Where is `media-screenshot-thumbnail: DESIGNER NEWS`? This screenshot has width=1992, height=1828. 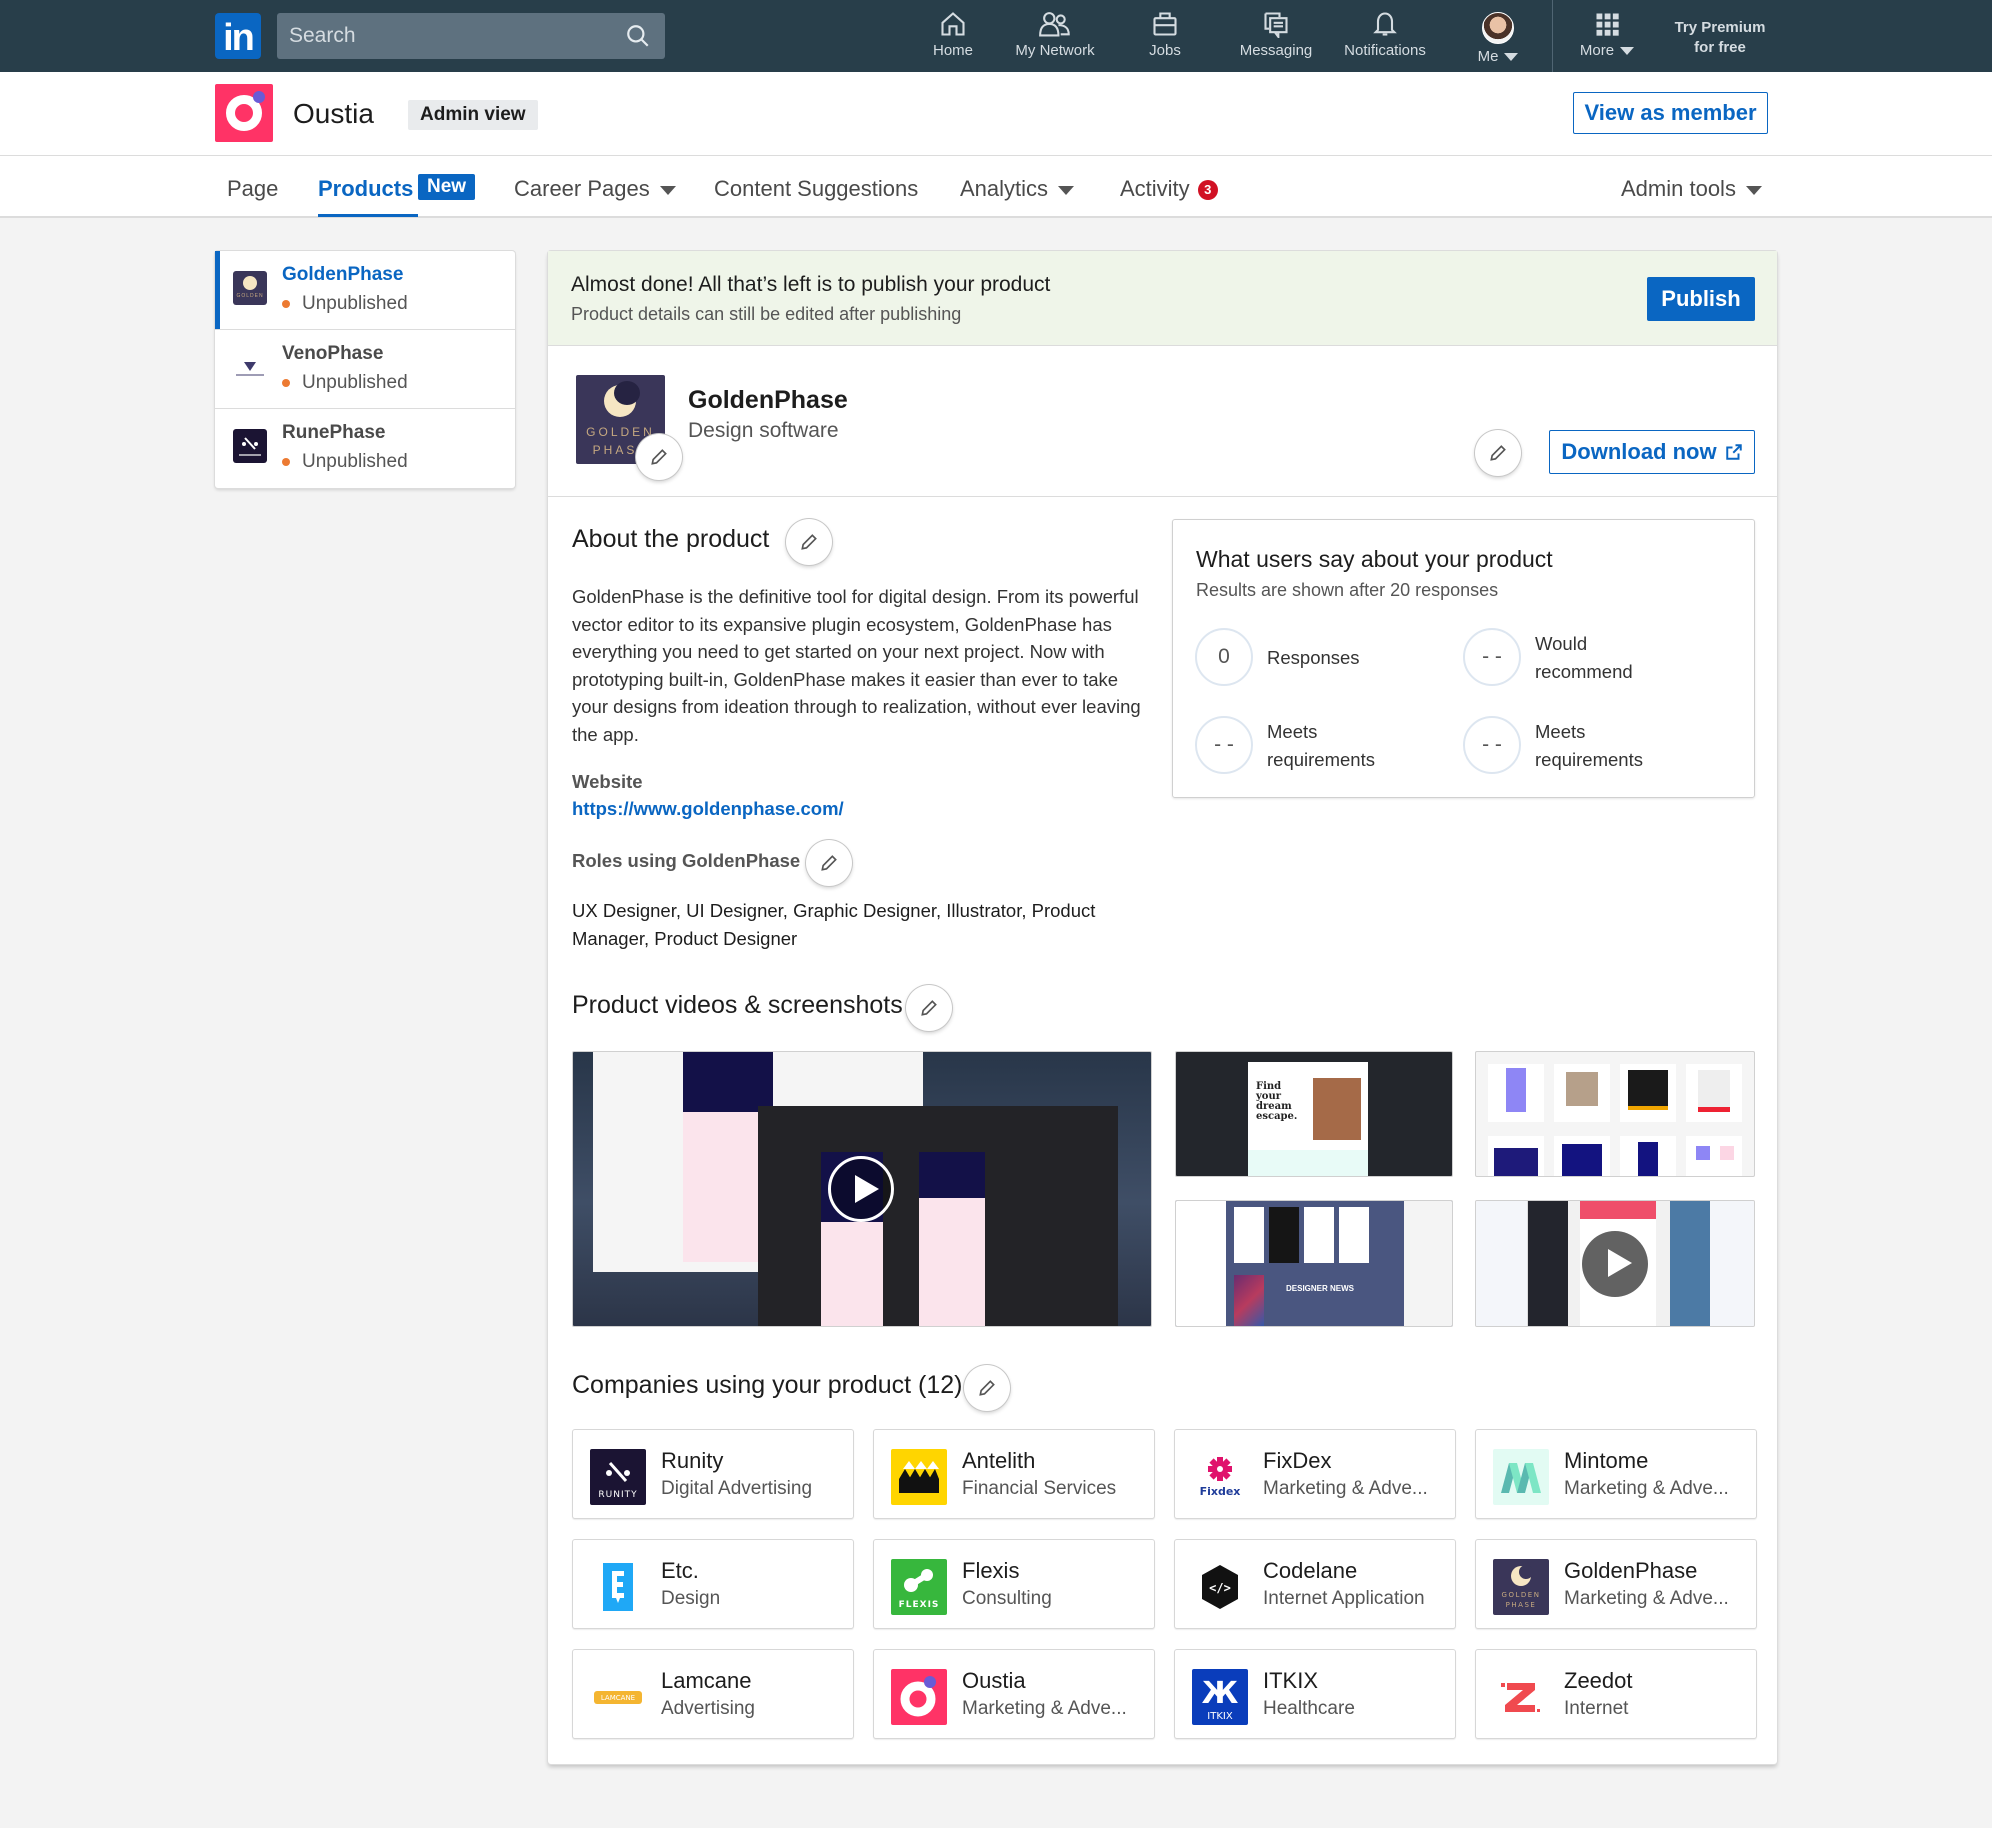
media-screenshot-thumbnail: DESIGNER NEWS is located at coordinates (1314, 1263).